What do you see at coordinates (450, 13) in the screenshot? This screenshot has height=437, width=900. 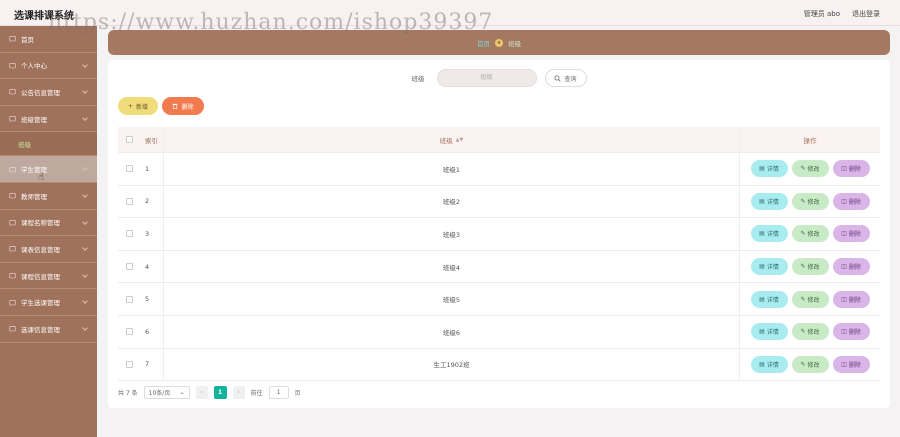 I see `top-bar: 选课排课系统 管理员 abo 退出登录` at bounding box center [450, 13].